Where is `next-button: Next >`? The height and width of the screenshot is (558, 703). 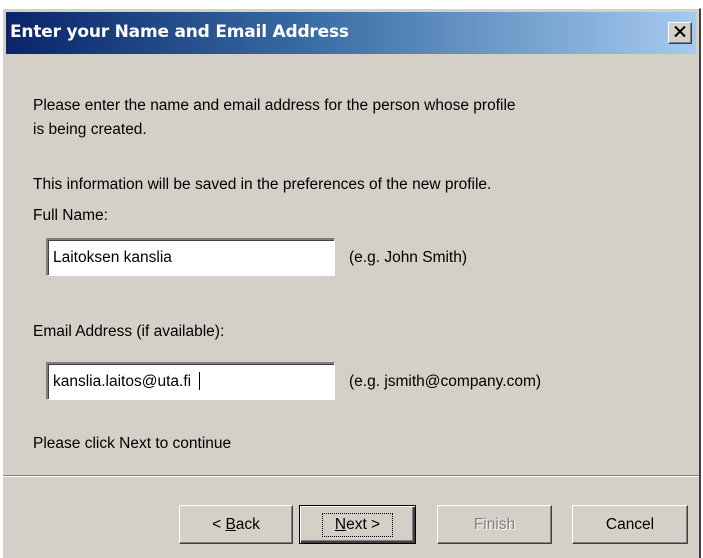 next-button: Next > is located at coordinates (357, 524).